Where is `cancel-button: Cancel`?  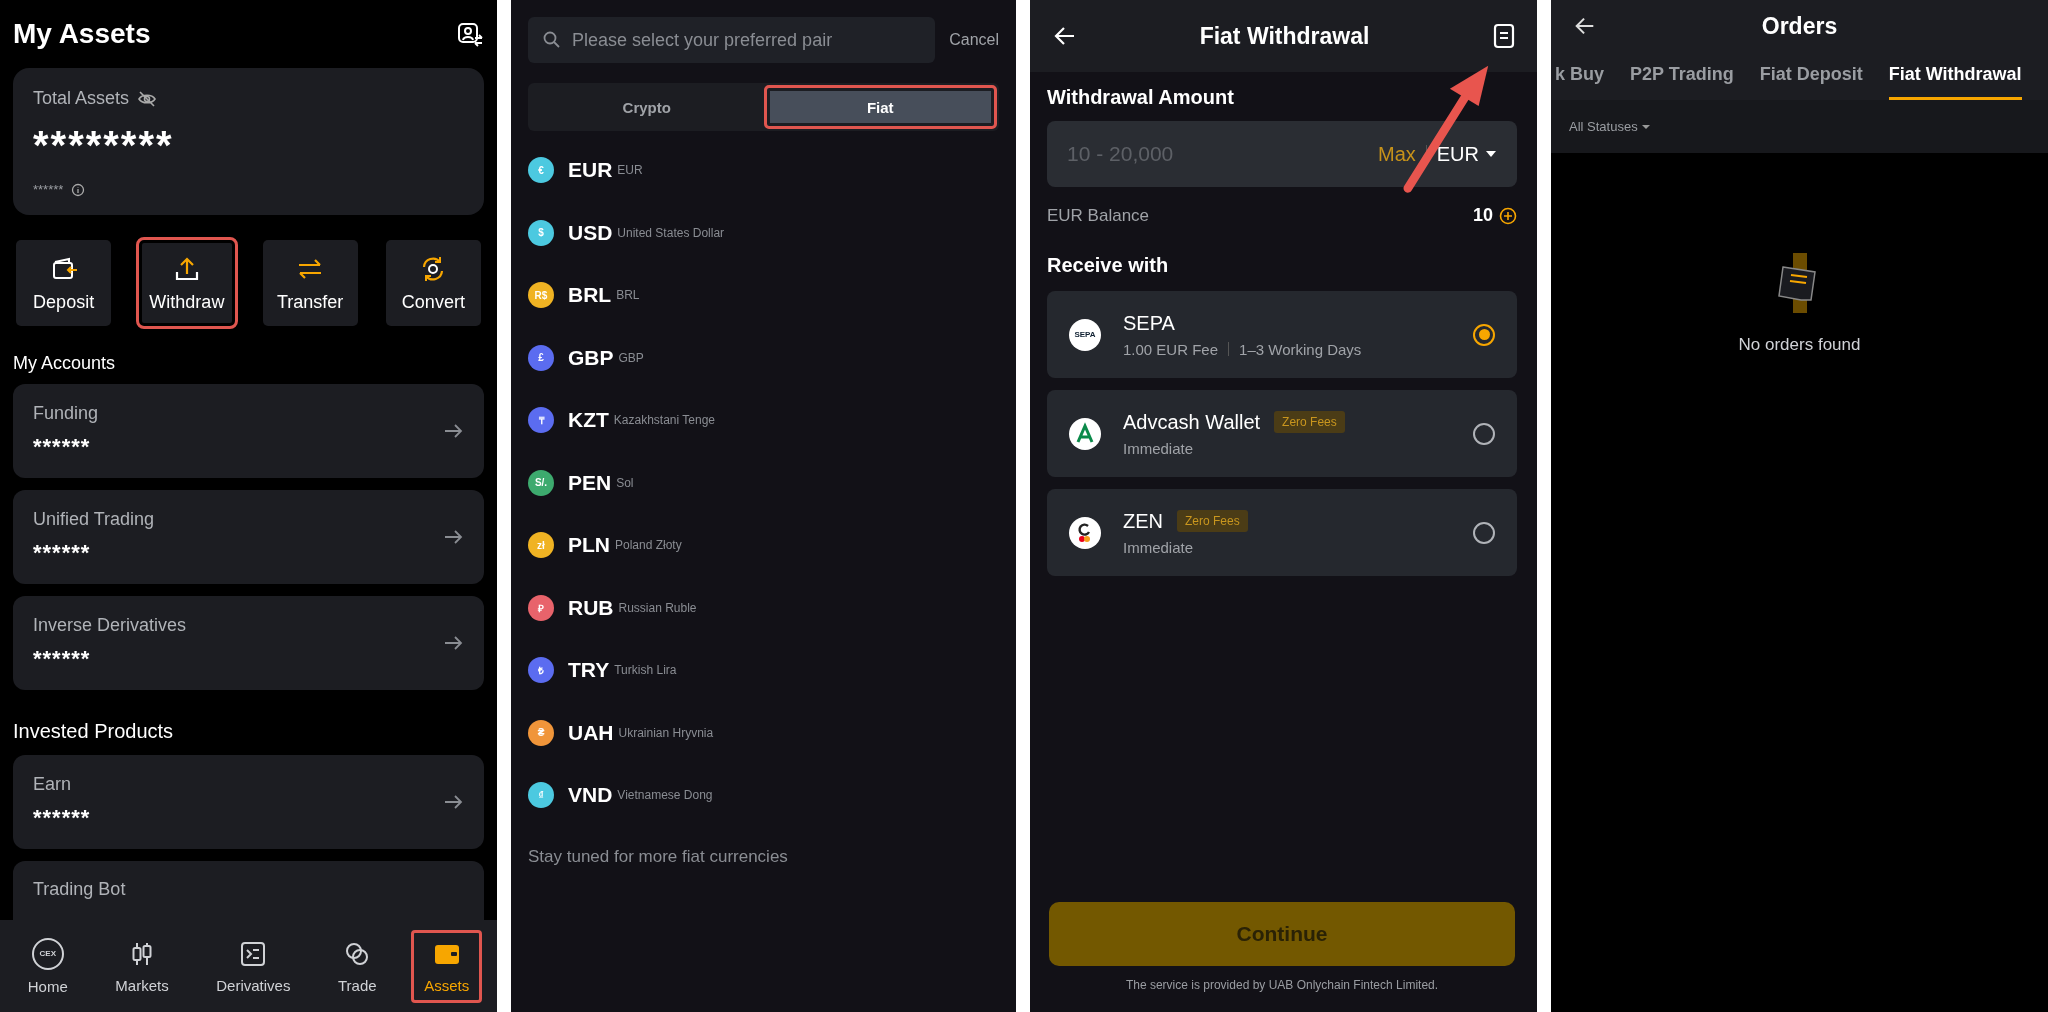
cancel-button: Cancel is located at coordinates (974, 40).